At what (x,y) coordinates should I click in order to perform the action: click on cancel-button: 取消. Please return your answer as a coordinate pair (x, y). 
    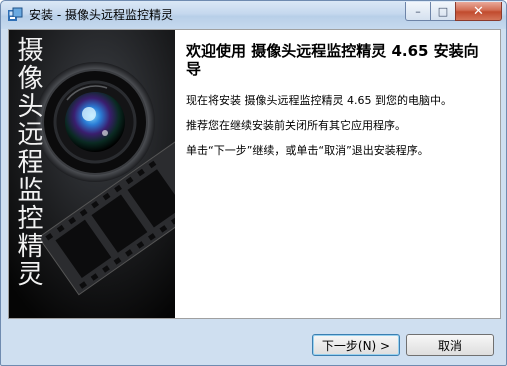
    Looking at the image, I should click on (450, 345).